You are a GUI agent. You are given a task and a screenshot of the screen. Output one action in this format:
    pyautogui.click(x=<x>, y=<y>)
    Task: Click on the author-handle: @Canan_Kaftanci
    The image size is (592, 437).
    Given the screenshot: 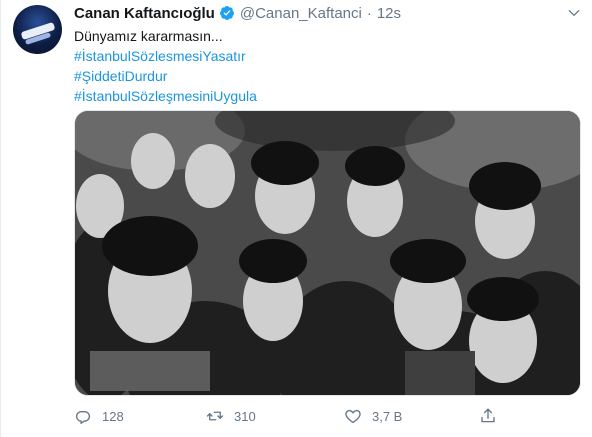 What is the action you would take?
    pyautogui.click(x=301, y=13)
    